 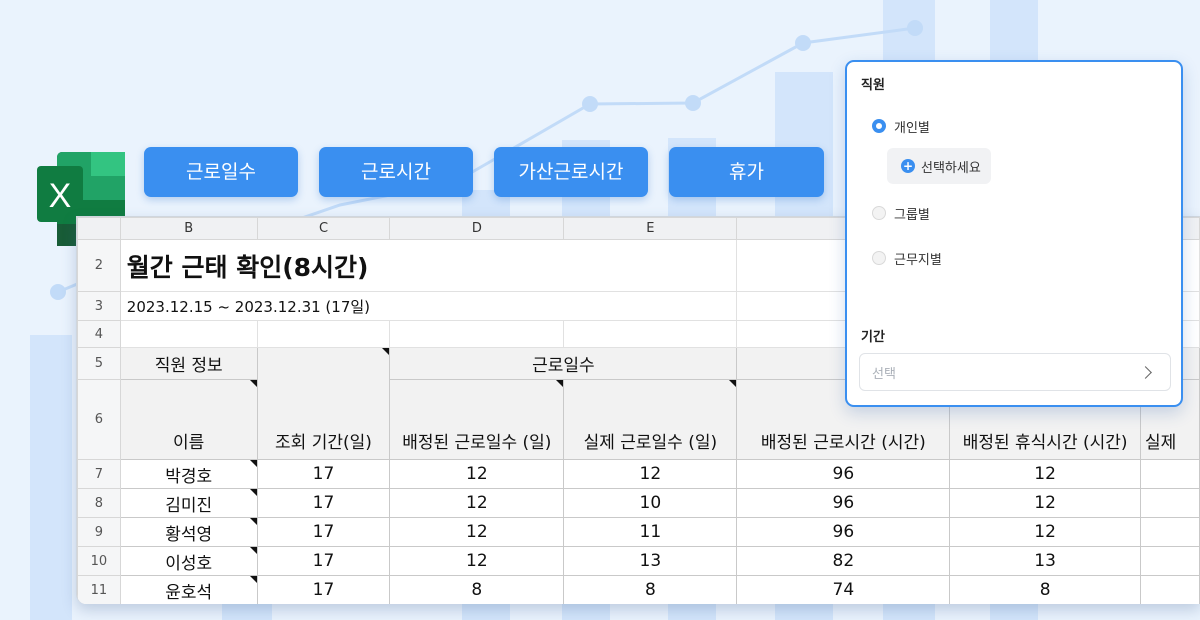 I want to click on chevron-right-icon, so click(x=1145, y=372).